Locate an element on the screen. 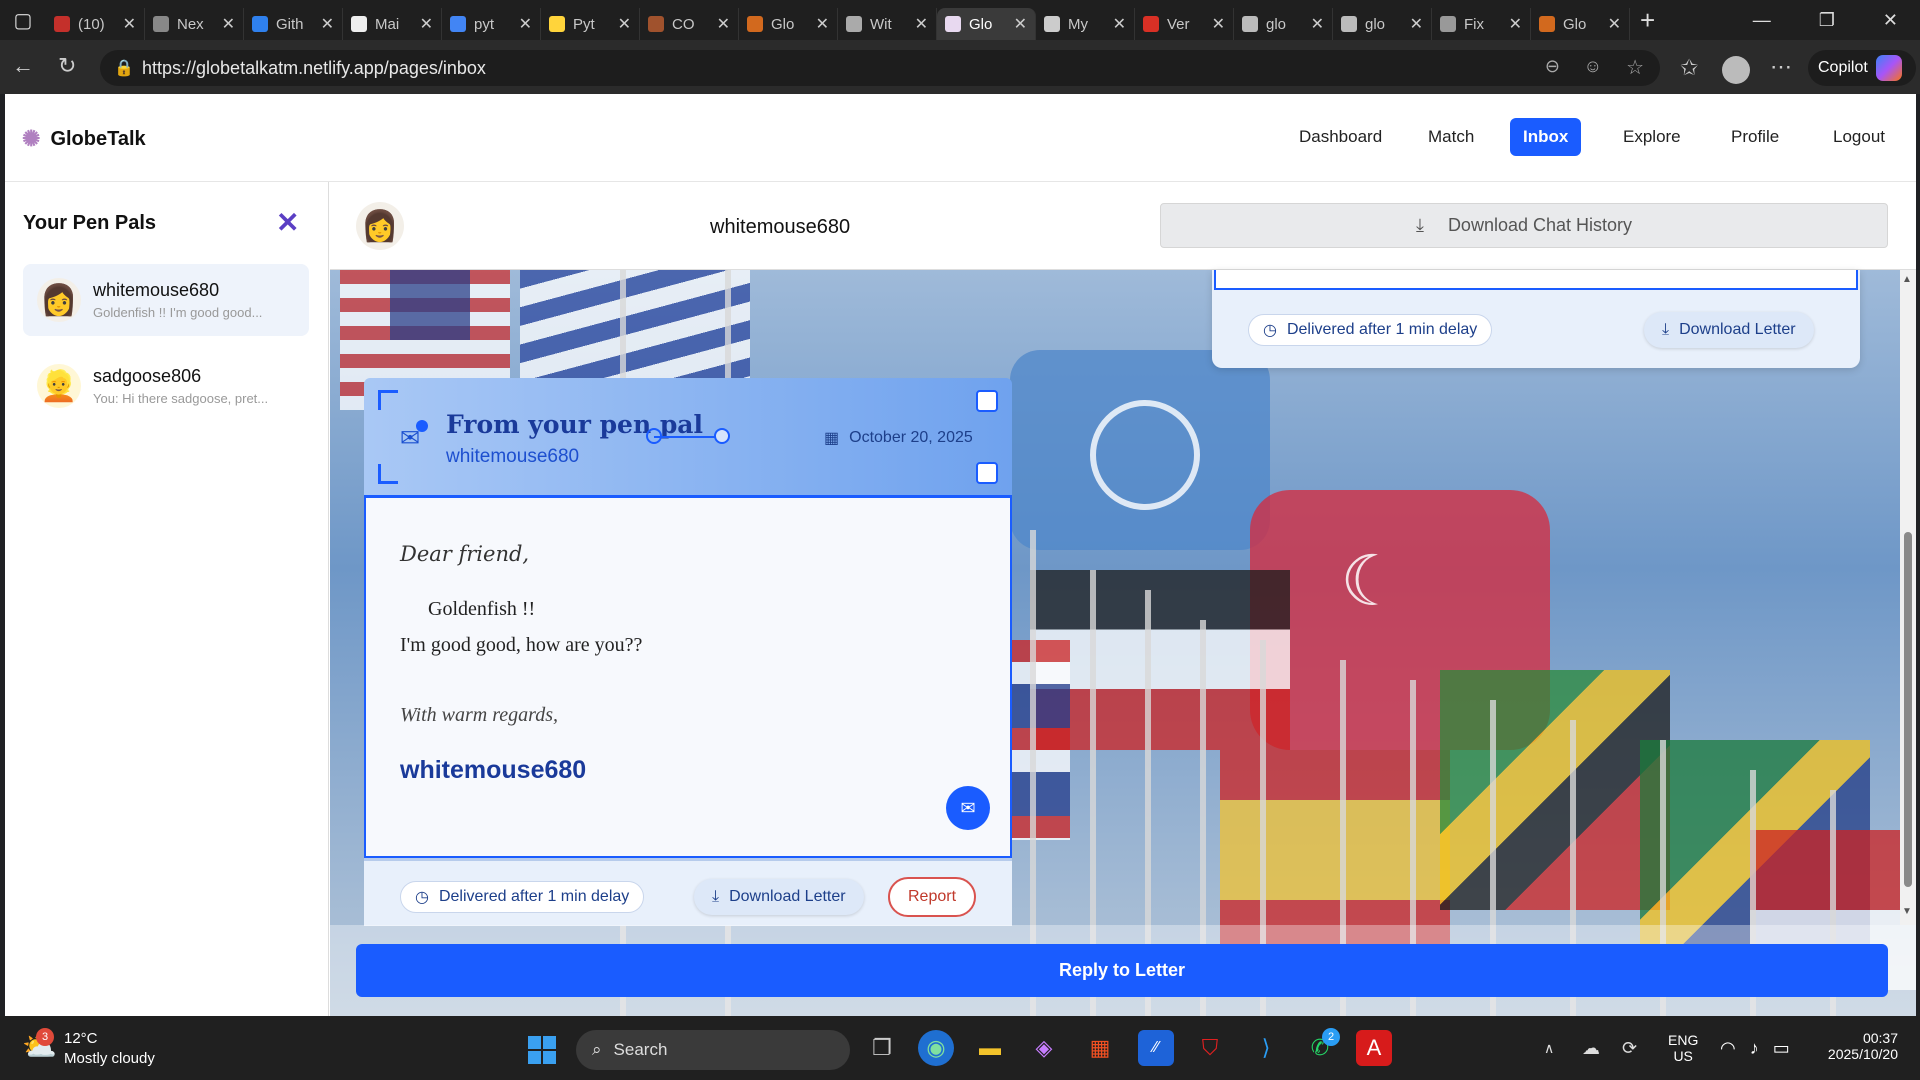 This screenshot has width=1920, height=1080. nav-inbox: Inbox is located at coordinates (1546, 137).